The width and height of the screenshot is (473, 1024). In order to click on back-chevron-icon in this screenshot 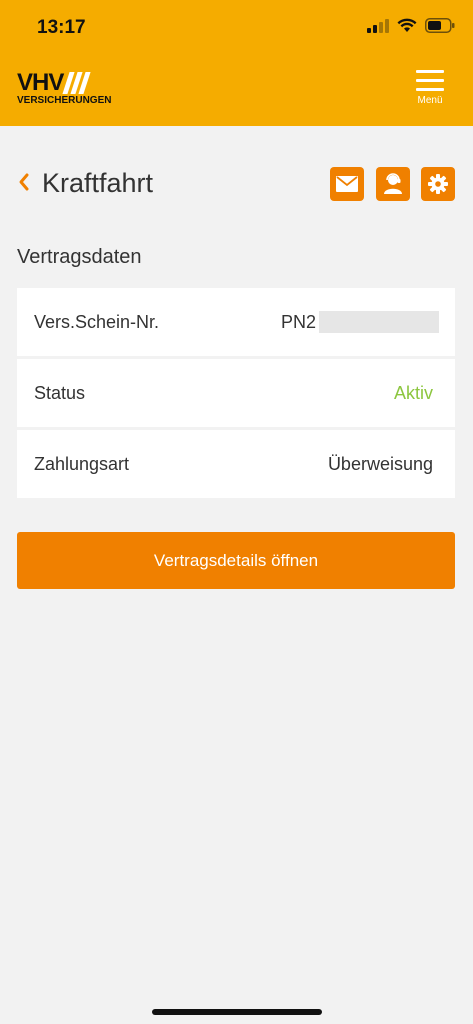, I will do `click(24, 182)`.